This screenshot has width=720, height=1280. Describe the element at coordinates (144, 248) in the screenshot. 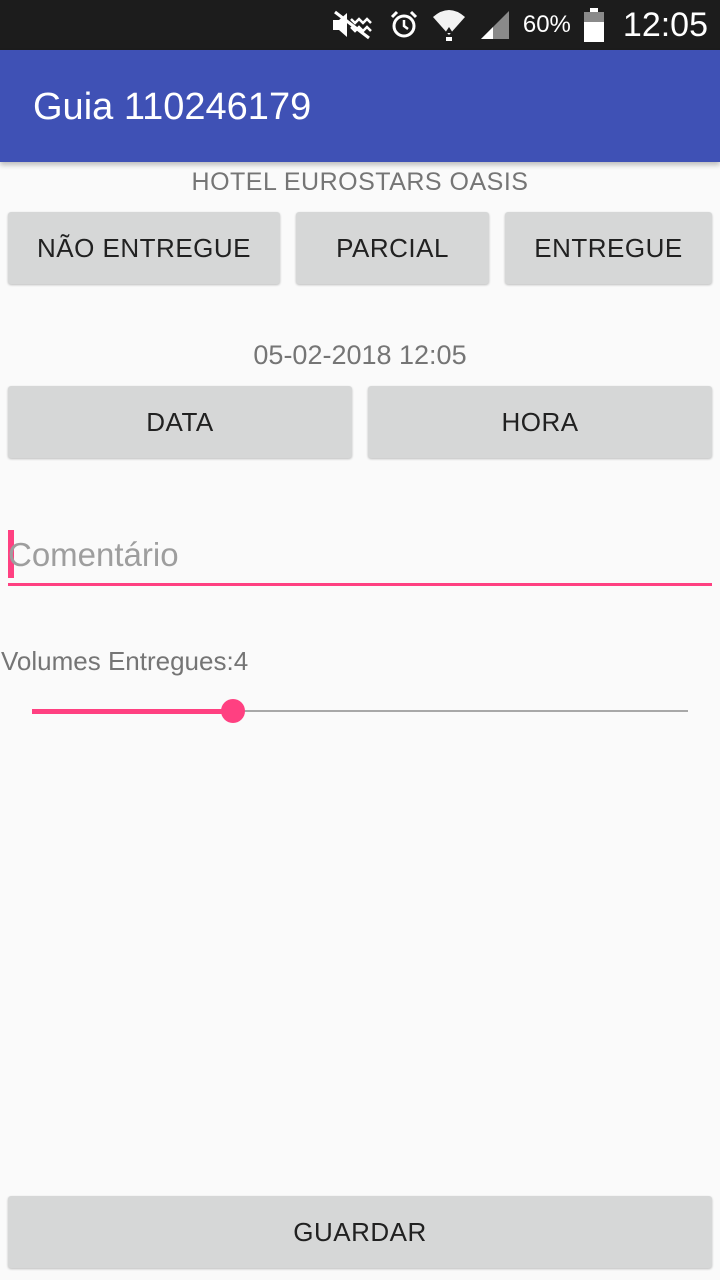

I see `nao-entregue-button: NÃO ENTREGUE` at that location.